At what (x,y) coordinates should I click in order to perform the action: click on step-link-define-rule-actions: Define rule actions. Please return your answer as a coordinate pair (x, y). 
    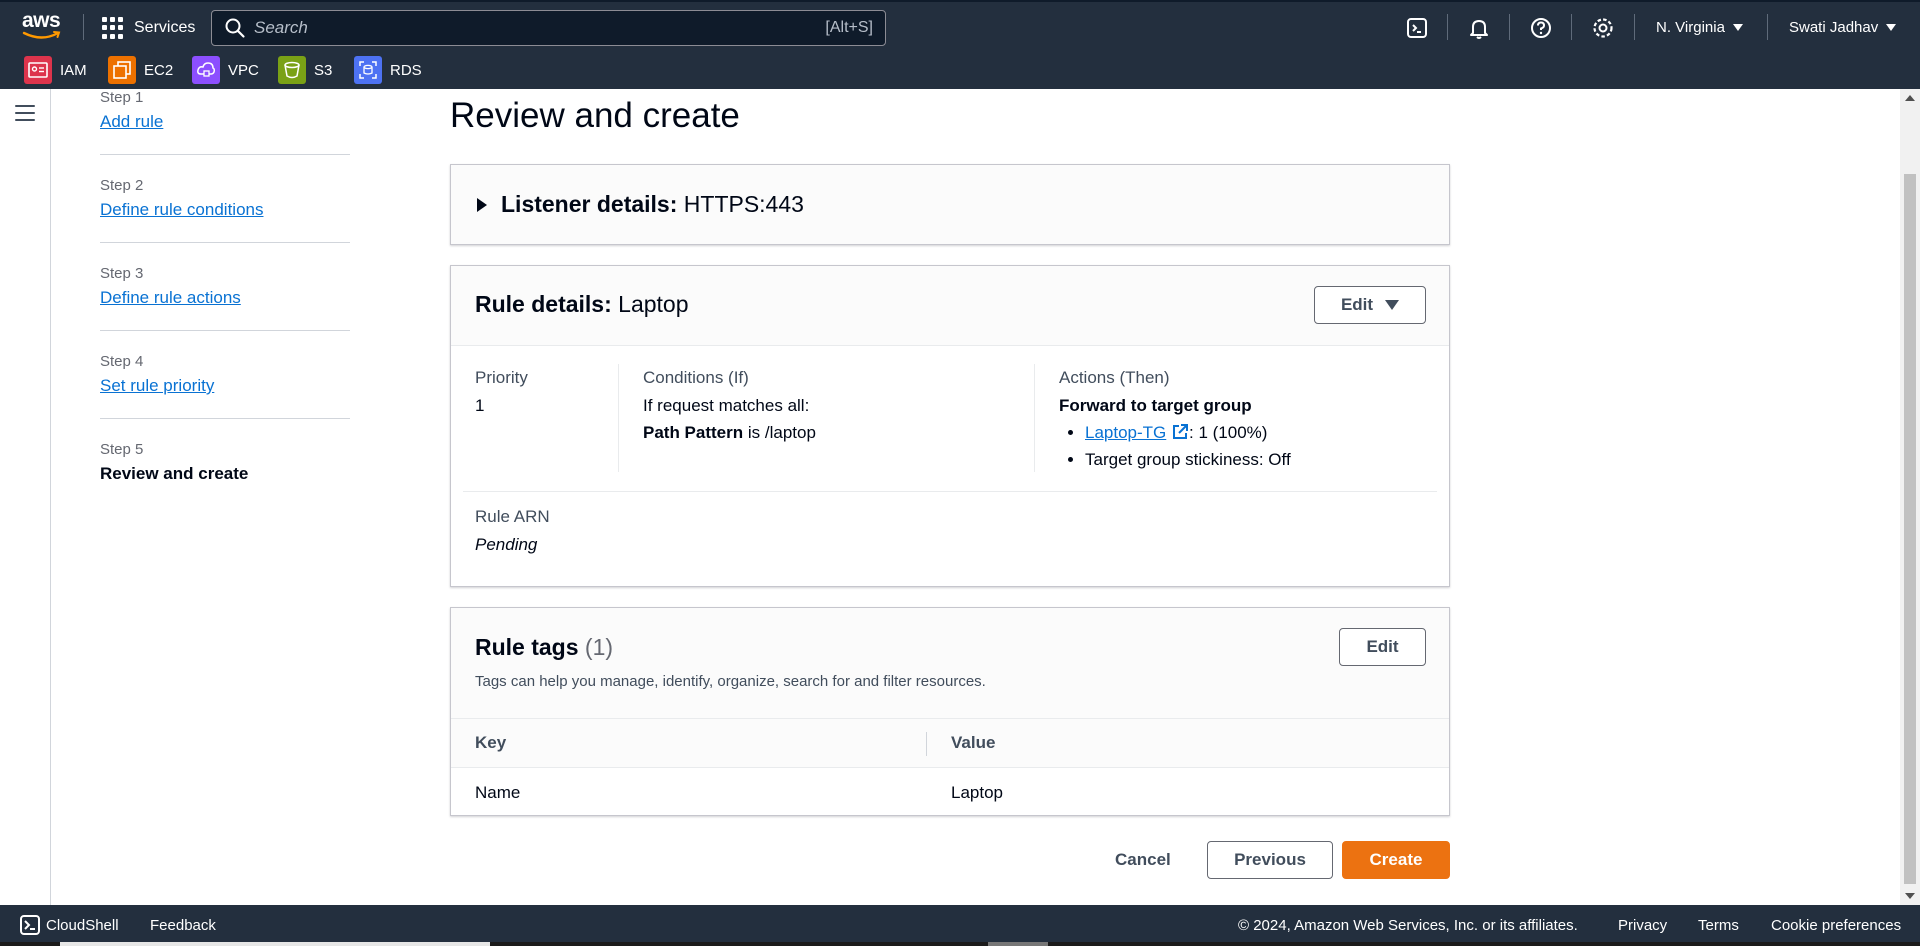
    Looking at the image, I should click on (170, 297).